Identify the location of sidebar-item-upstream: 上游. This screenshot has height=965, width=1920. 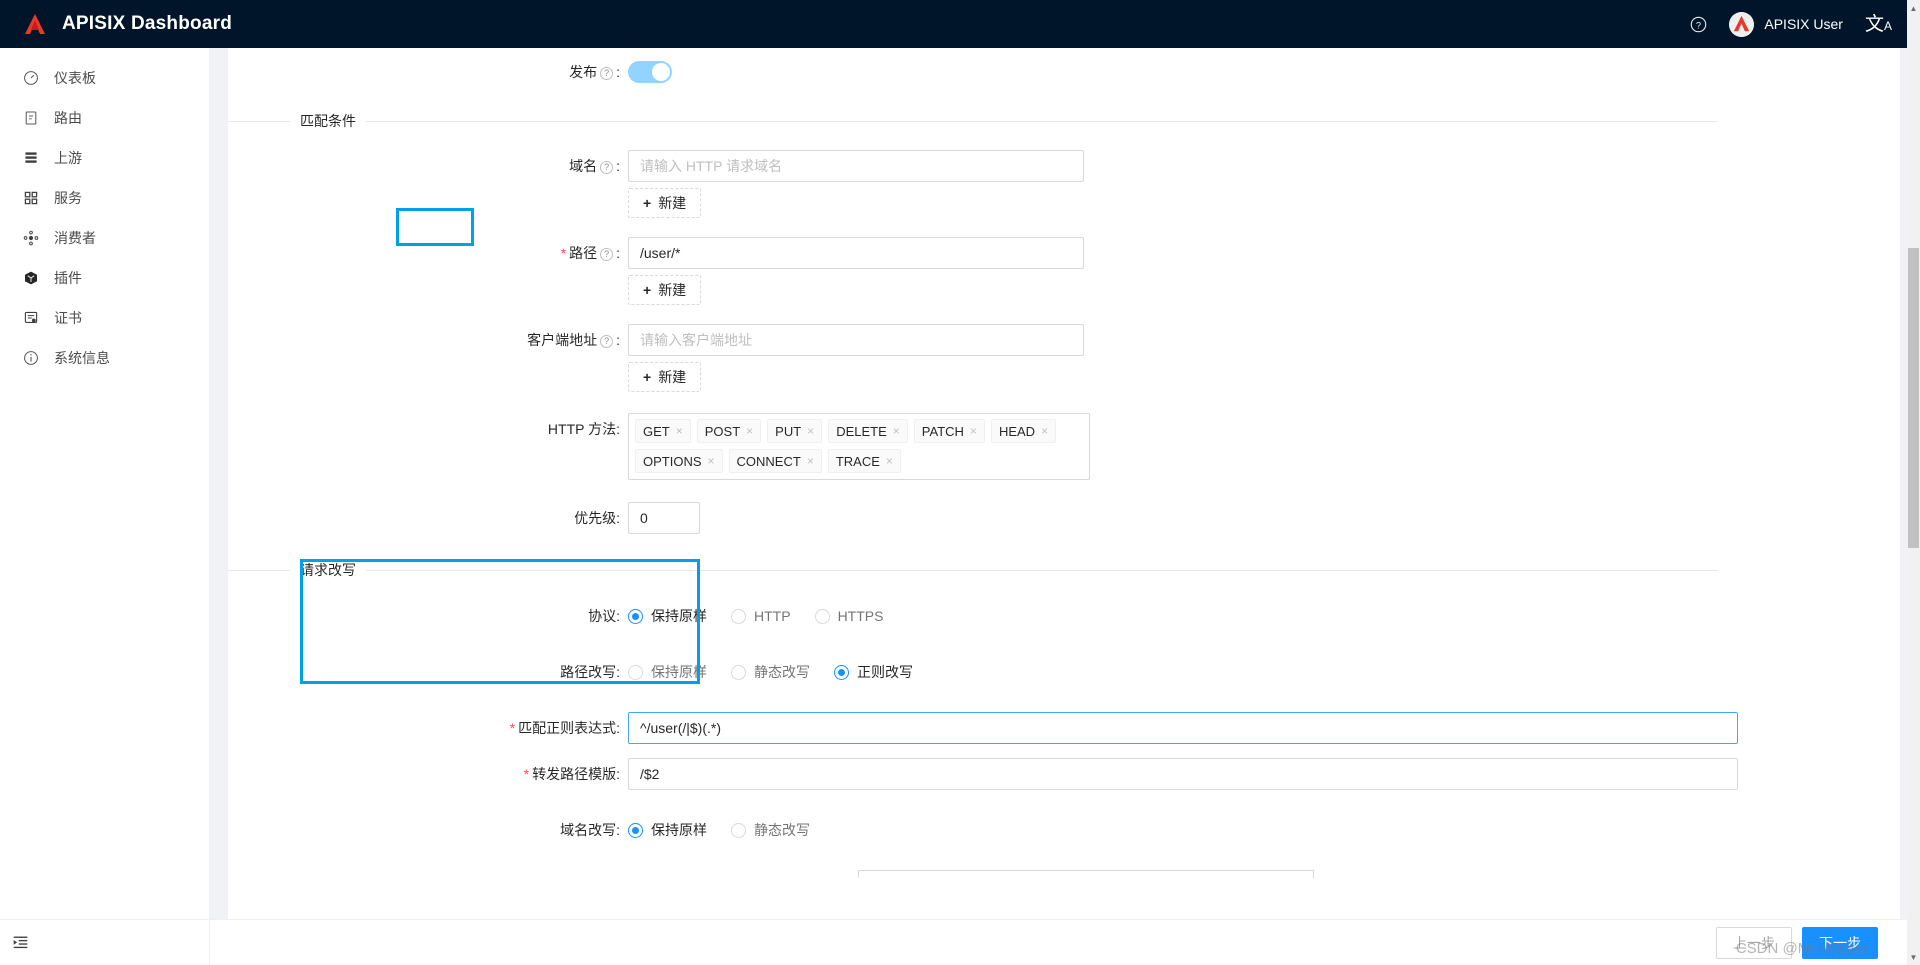
(104, 158).